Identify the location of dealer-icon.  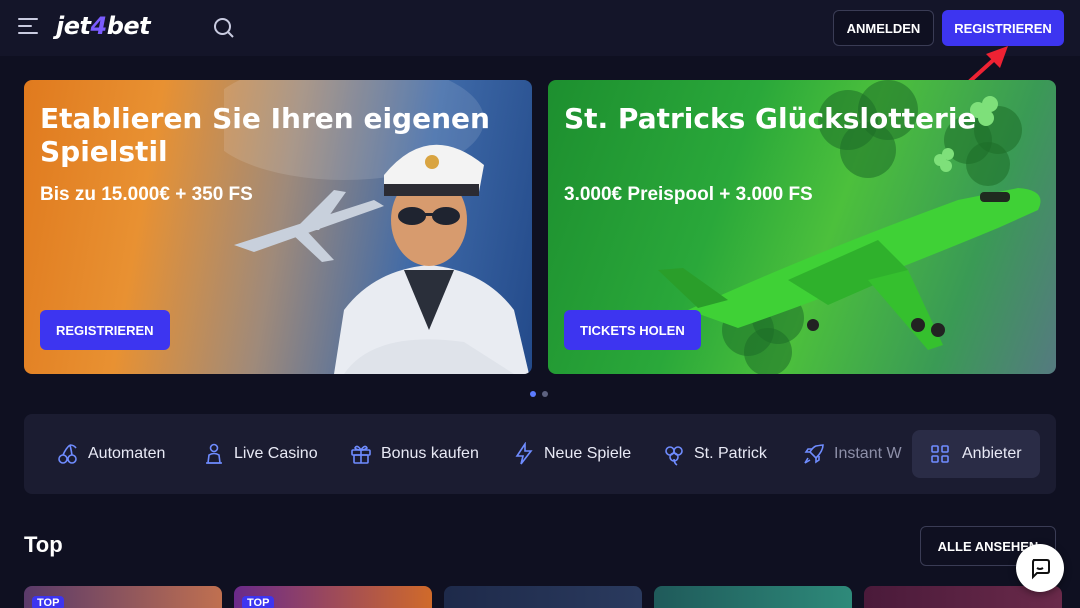
(214, 453).